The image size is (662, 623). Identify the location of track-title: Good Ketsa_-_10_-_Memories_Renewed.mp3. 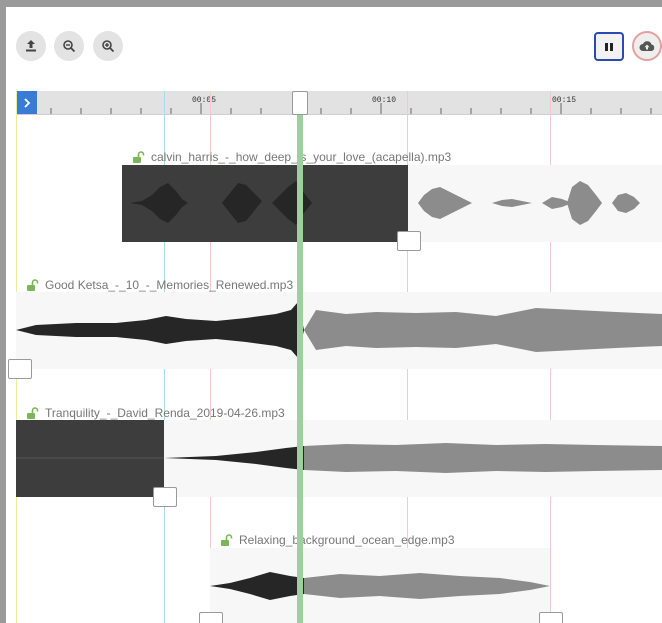
(159, 285).